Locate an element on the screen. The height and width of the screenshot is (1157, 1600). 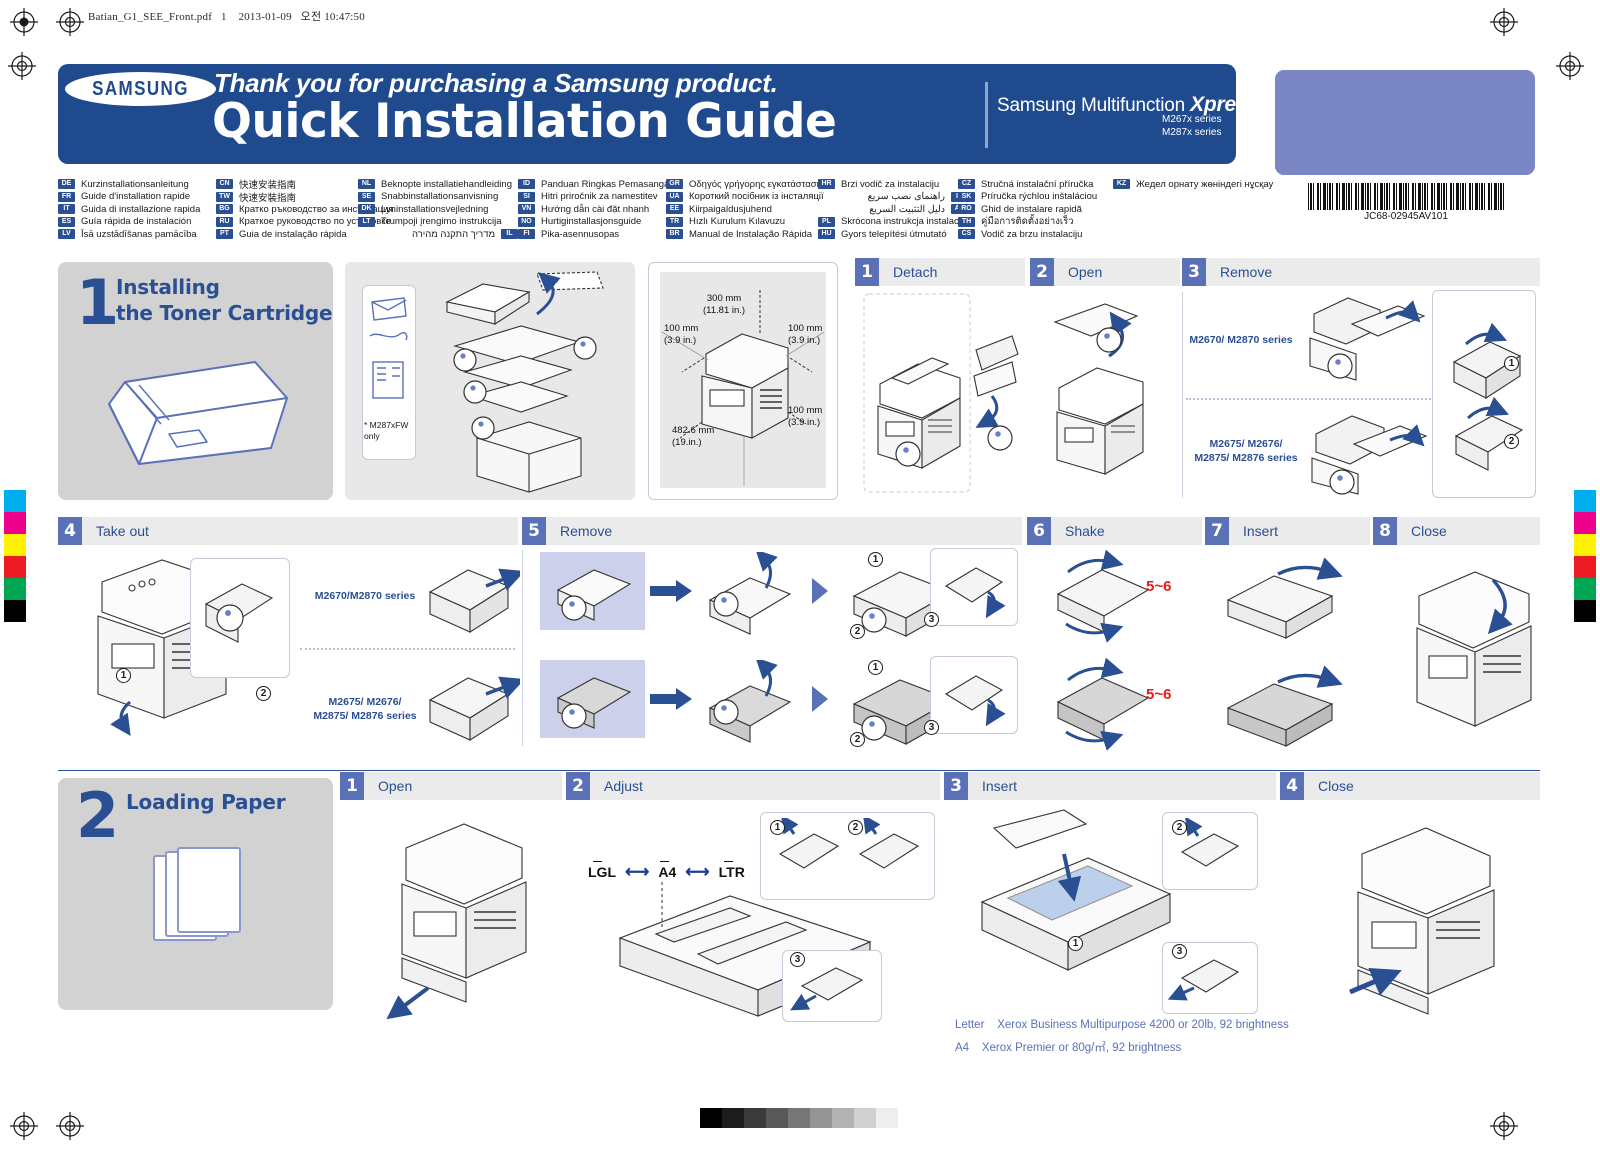
language-row: EE Kiirpaigaldusjuhend is located at coordinates (748, 209).